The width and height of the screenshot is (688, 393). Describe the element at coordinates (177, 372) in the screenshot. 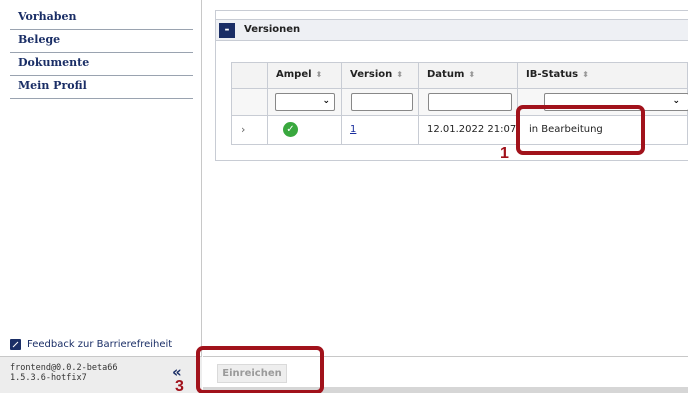

I see `collapse-sidebar-icon: «` at that location.